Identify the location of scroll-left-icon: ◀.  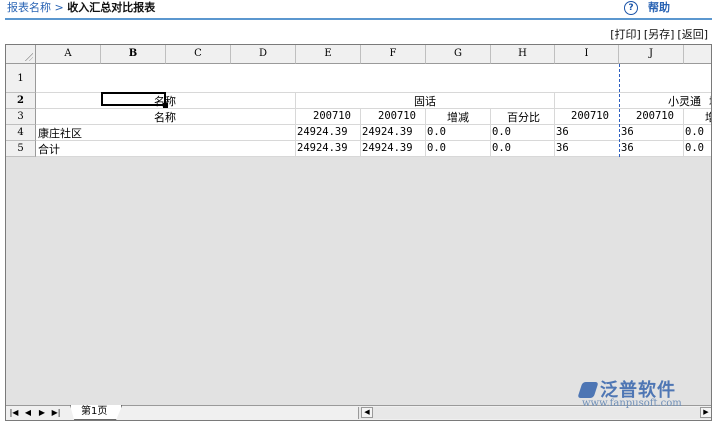
(367, 412).